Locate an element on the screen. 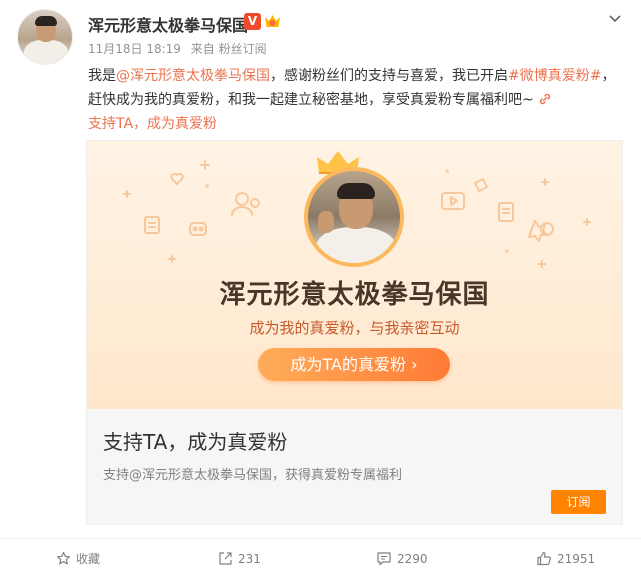 This screenshot has width=641, height=577. star-icon is located at coordinates (63, 558).